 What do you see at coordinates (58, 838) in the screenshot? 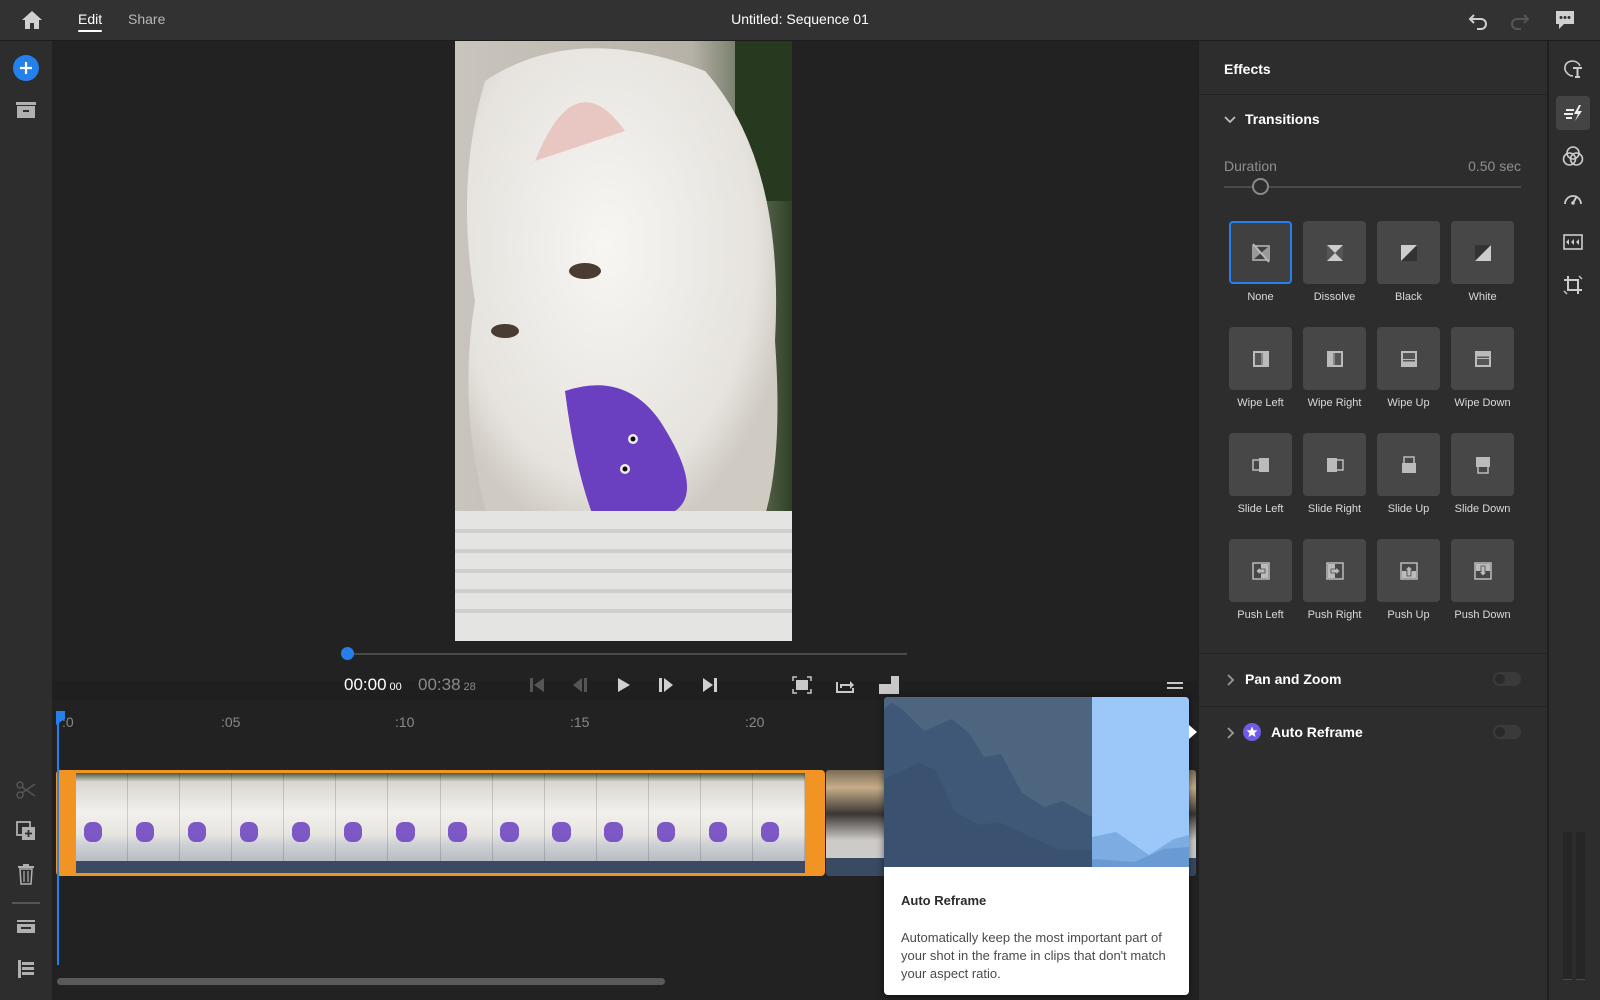
I see `playhead-line` at bounding box center [58, 838].